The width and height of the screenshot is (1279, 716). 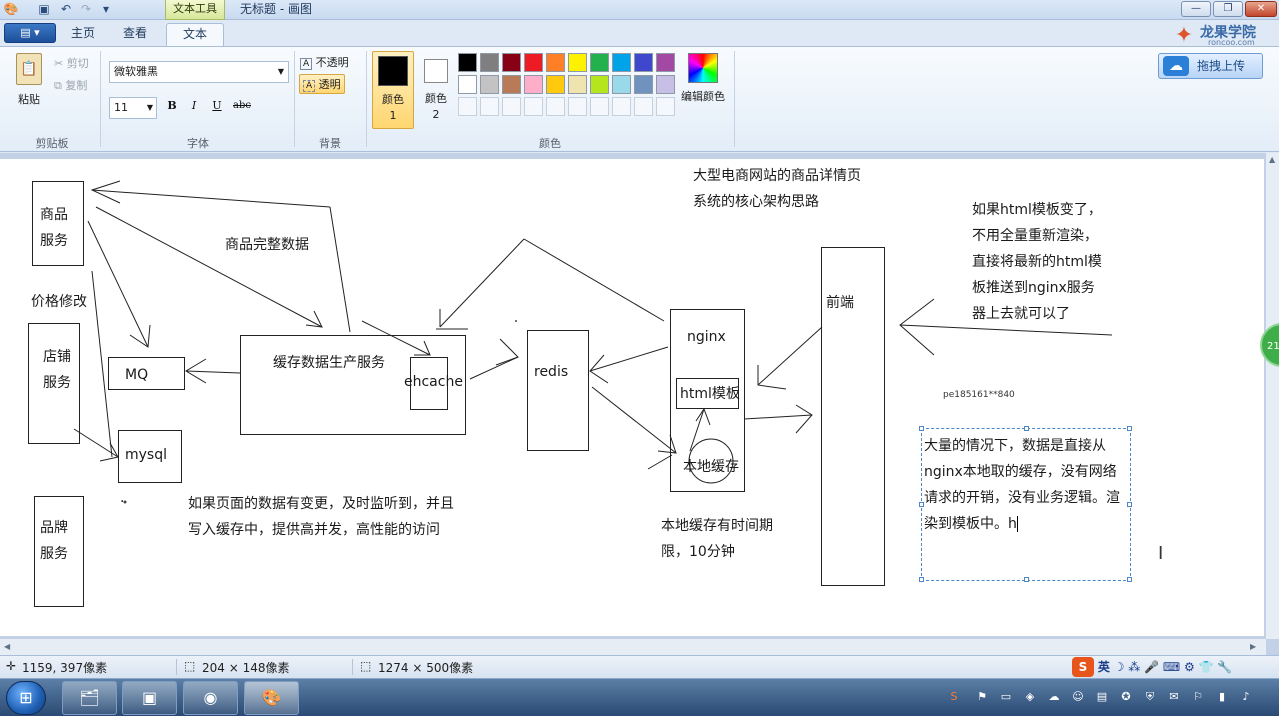 I want to click on chevron-down-icon: ▼, so click(x=149, y=107).